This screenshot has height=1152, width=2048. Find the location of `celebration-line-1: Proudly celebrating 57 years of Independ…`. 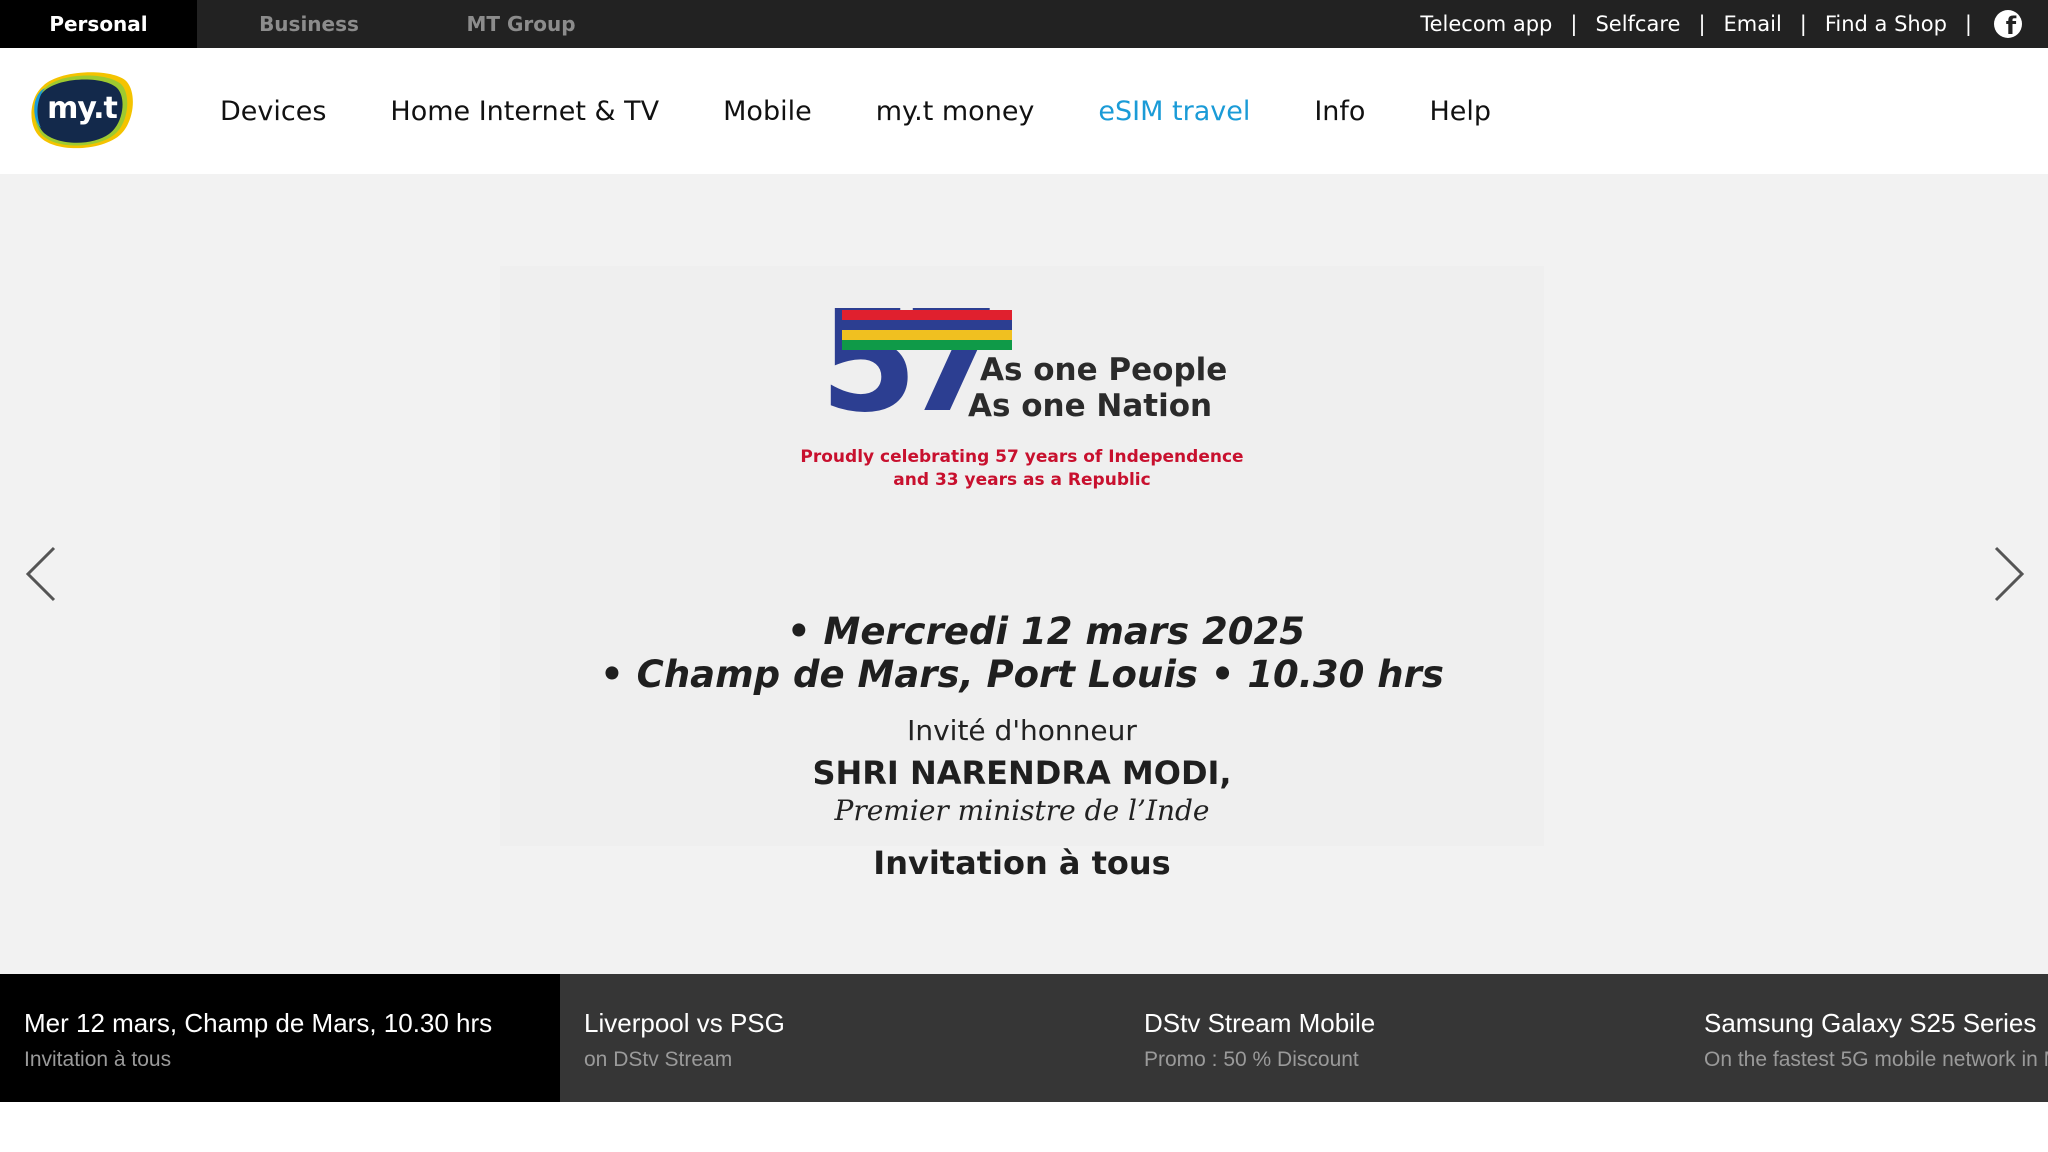

celebration-line-1: Proudly celebrating 57 years of Independ… is located at coordinates (1022, 457).